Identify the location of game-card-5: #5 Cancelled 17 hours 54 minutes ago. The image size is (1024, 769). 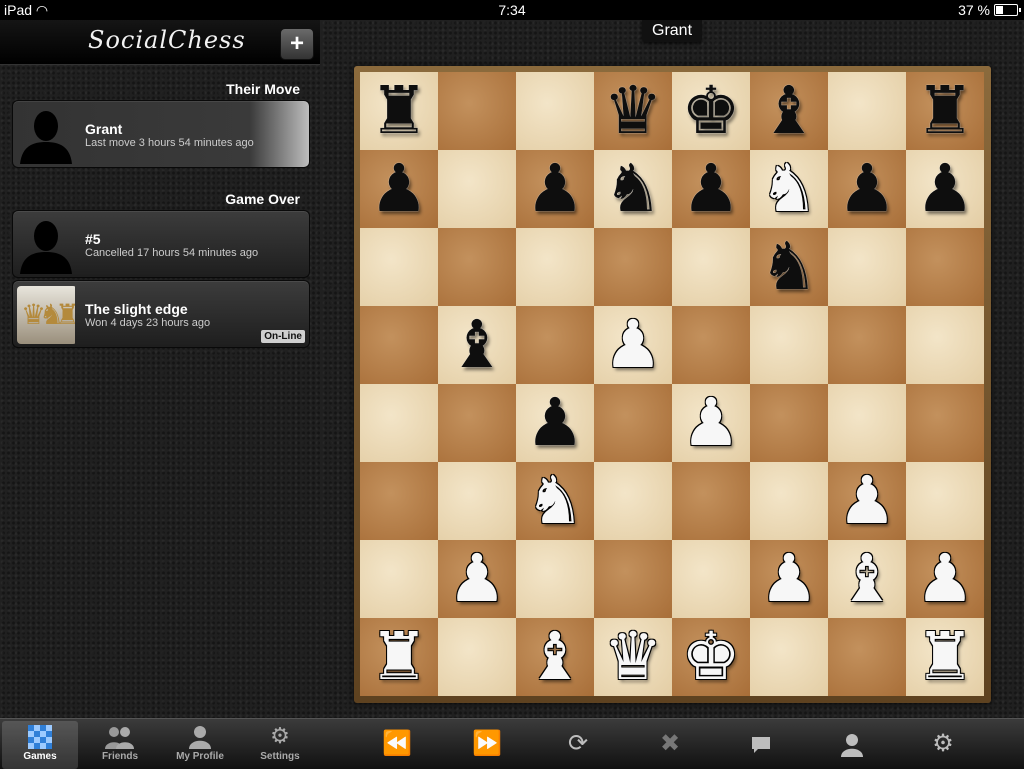
(161, 244).